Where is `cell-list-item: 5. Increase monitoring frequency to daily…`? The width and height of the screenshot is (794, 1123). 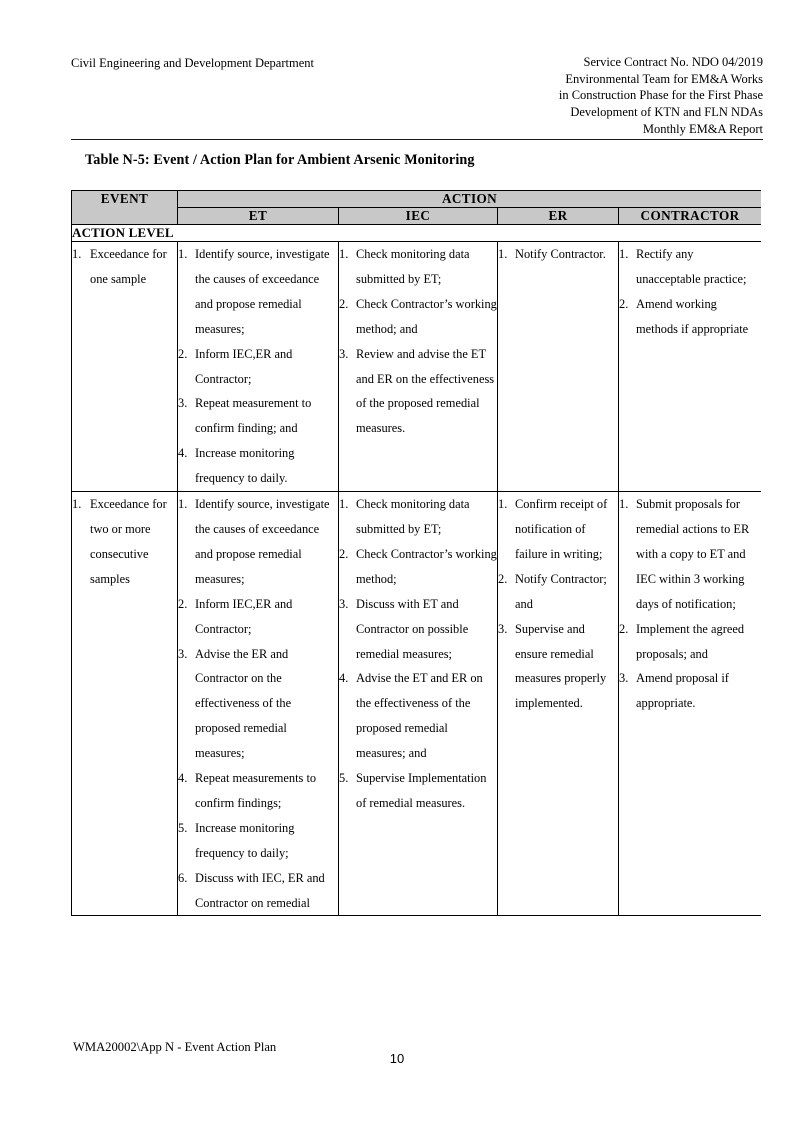
cell-list-item: 5. Increase monitoring frequency to daily… is located at coordinates (258, 841).